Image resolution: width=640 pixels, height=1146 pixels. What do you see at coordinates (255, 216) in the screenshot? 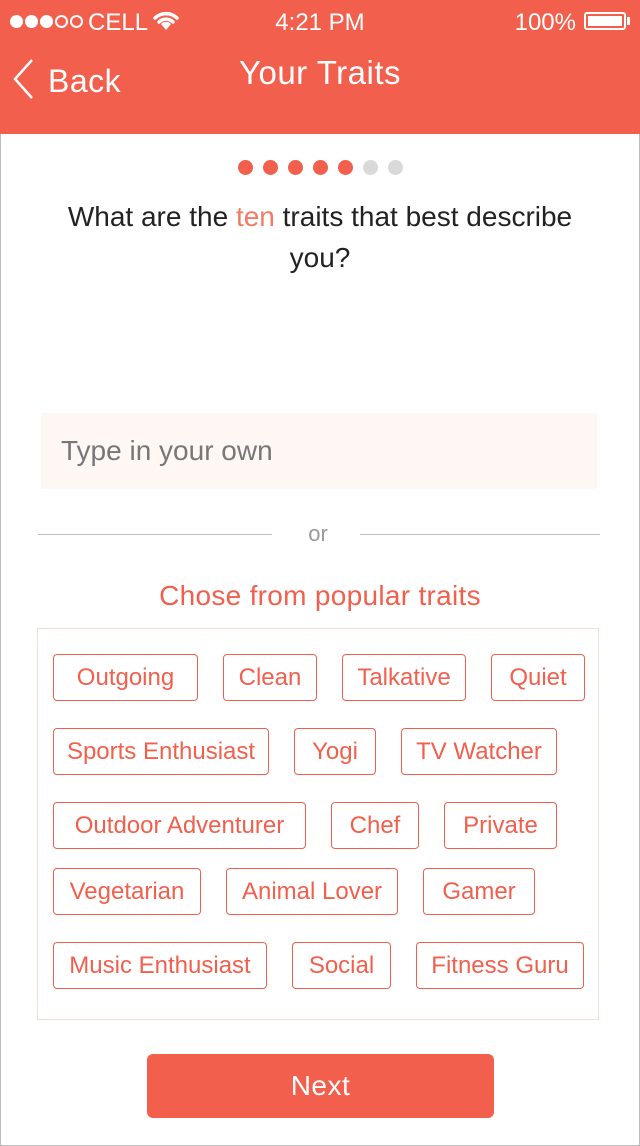
I see `question-highlight: ten` at bounding box center [255, 216].